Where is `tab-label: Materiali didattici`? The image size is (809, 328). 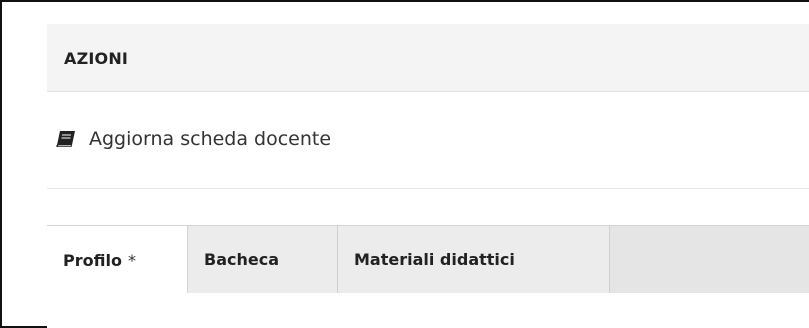 tab-label: Materiali didattici is located at coordinates (434, 259).